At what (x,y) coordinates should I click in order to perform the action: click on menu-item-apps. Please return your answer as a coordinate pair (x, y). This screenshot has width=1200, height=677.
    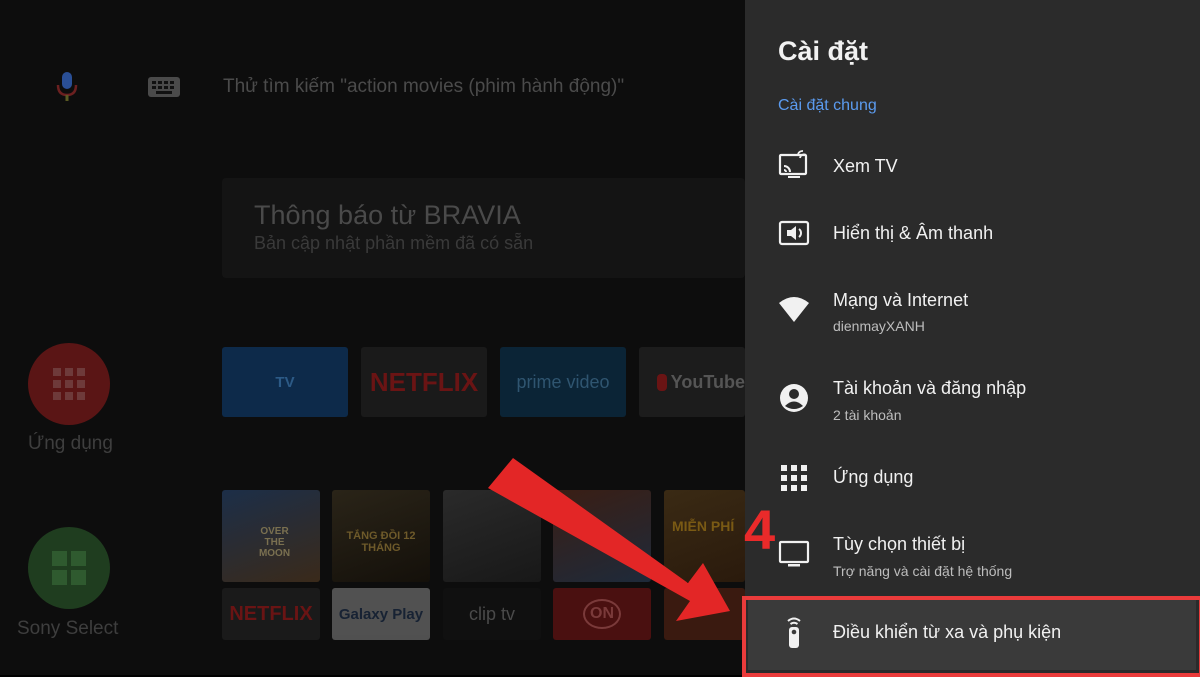
    Looking at the image, I should click on (972, 478).